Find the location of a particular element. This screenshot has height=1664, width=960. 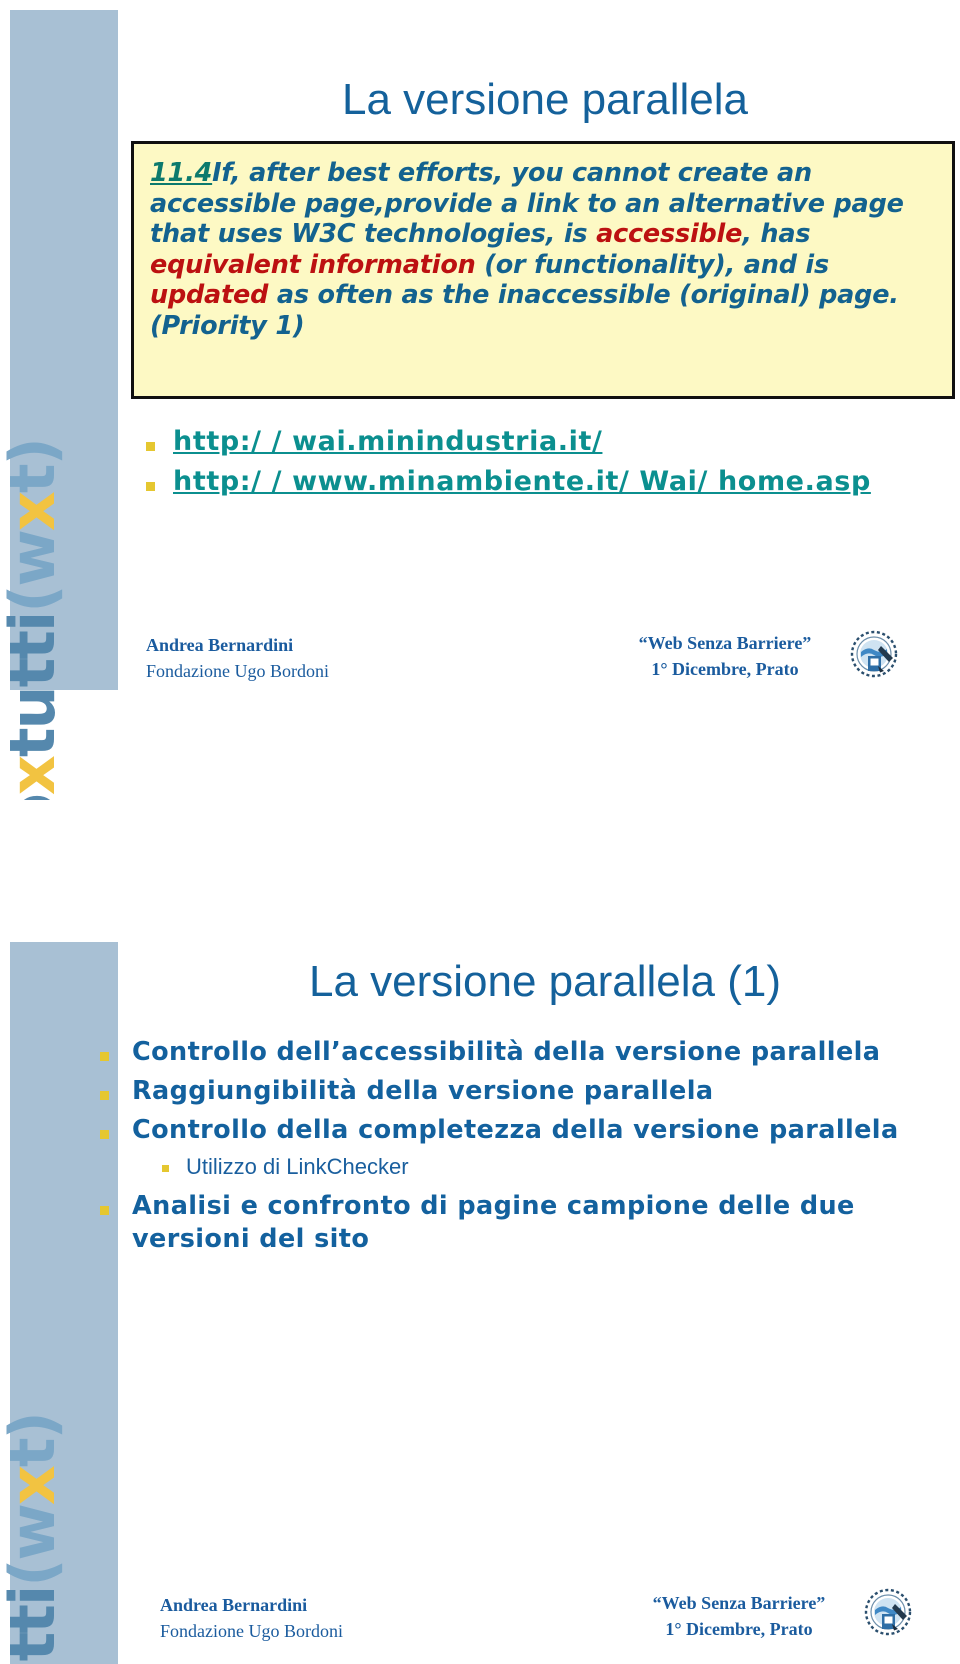

list-item: http:/ / wai.minindustria.it/ is located at coordinates (546, 442).